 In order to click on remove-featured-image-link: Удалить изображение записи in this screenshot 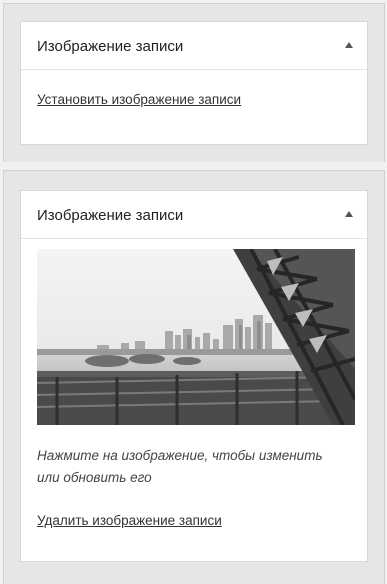, I will do `click(129, 520)`.